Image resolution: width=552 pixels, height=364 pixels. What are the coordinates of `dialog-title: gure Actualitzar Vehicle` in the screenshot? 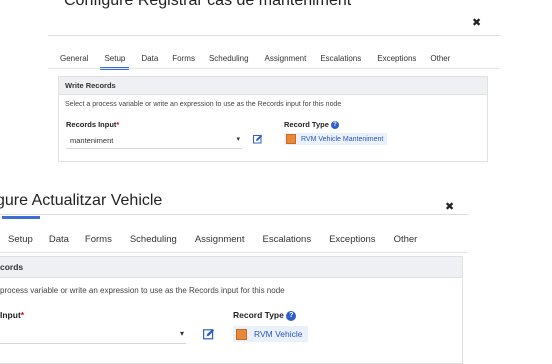 It's located at (81, 200).